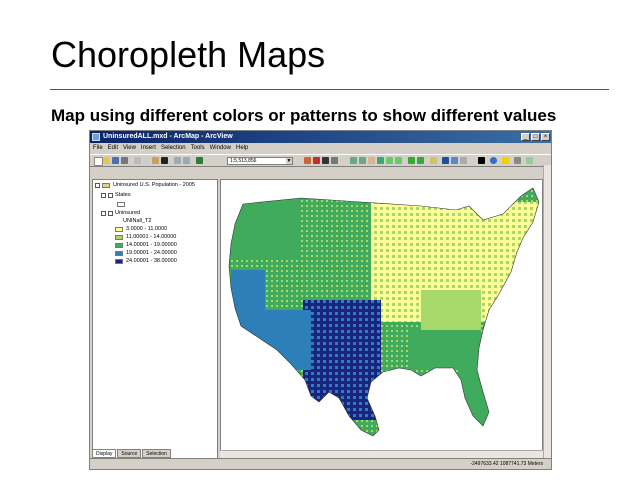 The image size is (640, 480). I want to click on help-cursor-icon, so click(334, 160).